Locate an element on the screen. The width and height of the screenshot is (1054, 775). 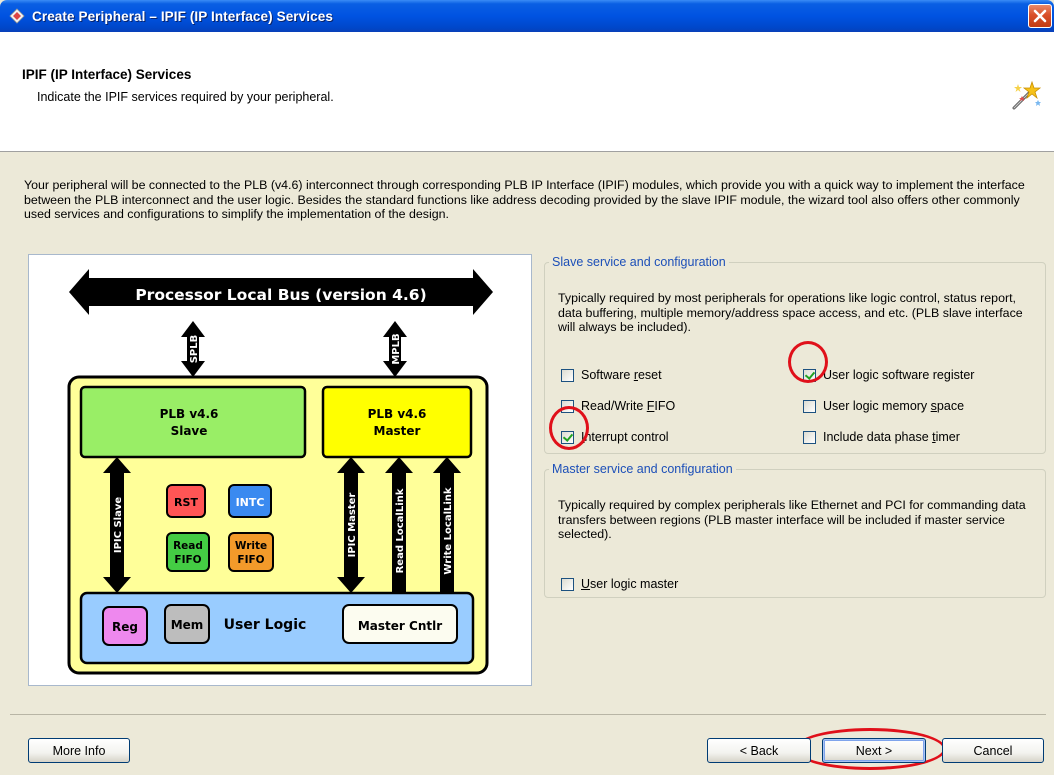
splb-label: SPLB is located at coordinates (194, 349).